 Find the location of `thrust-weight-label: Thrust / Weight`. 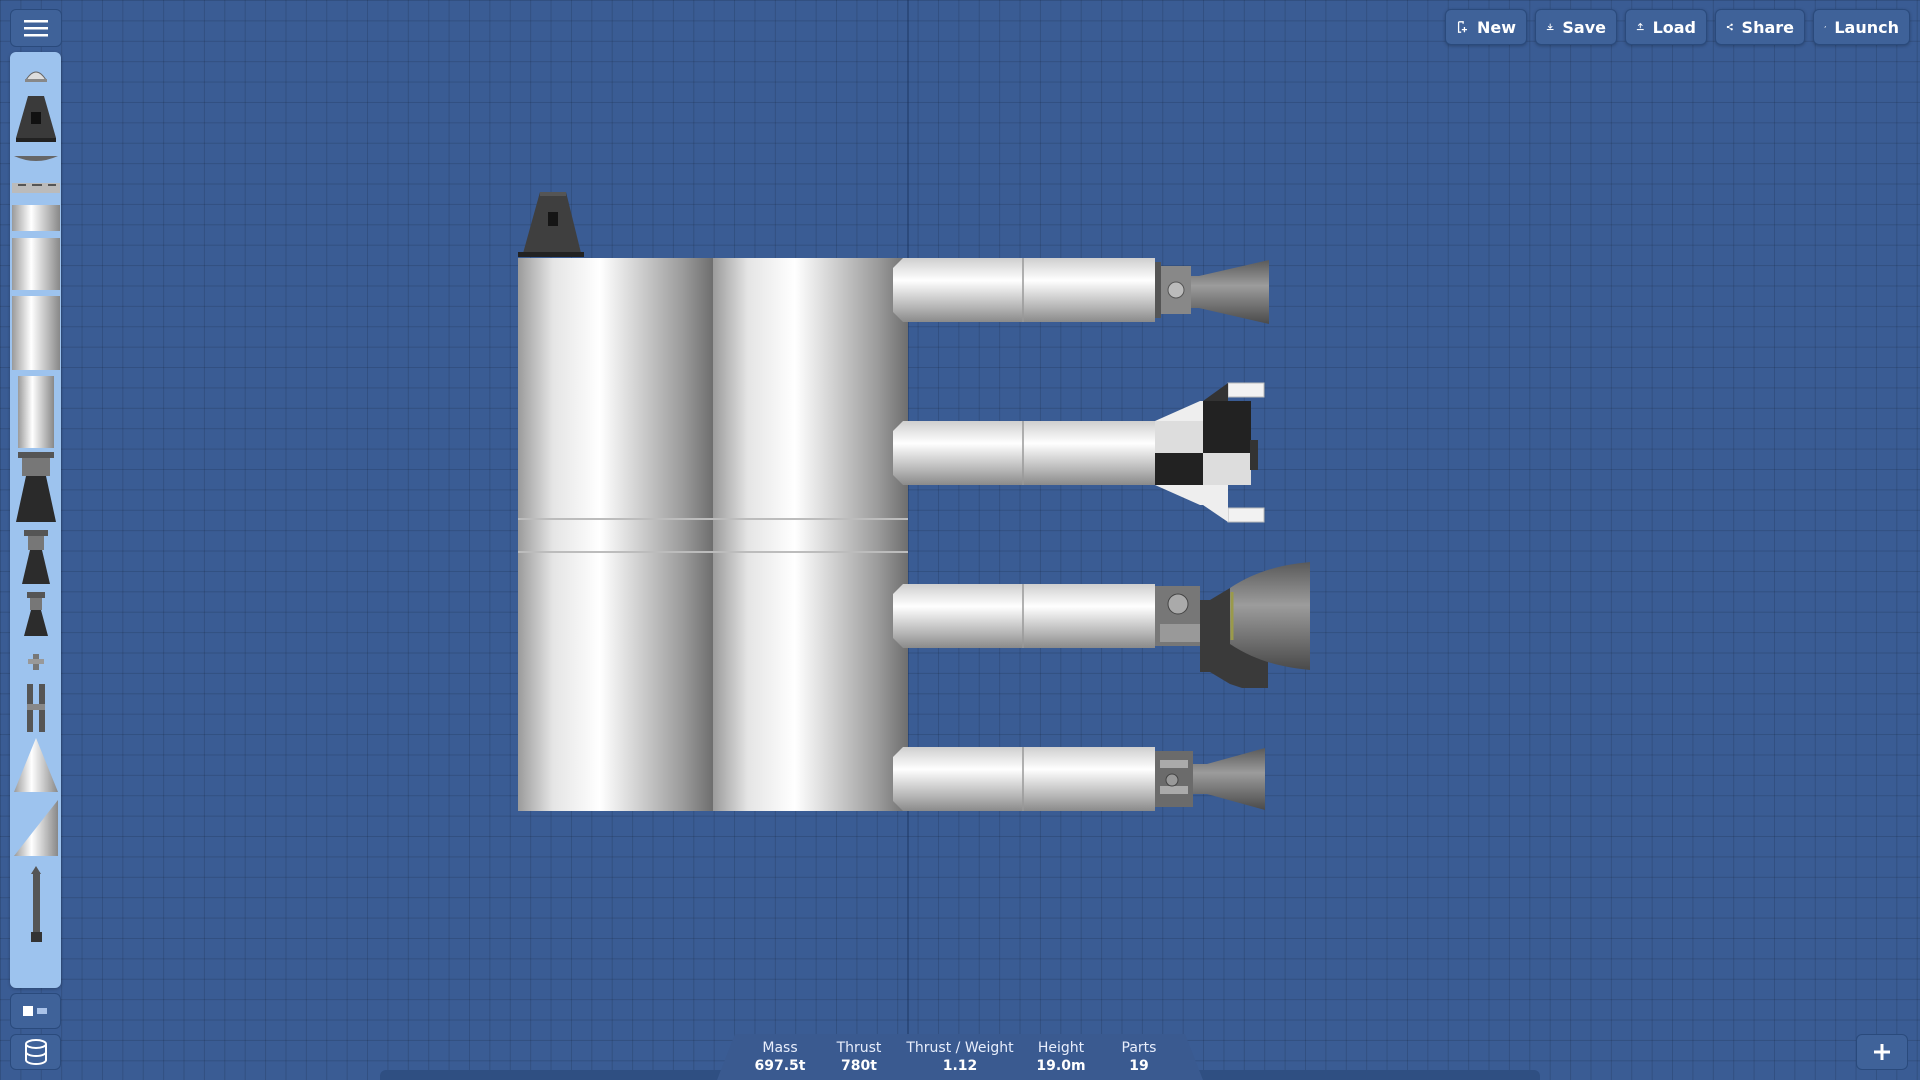

thrust-weight-label: Thrust / Weight is located at coordinates (960, 1048).